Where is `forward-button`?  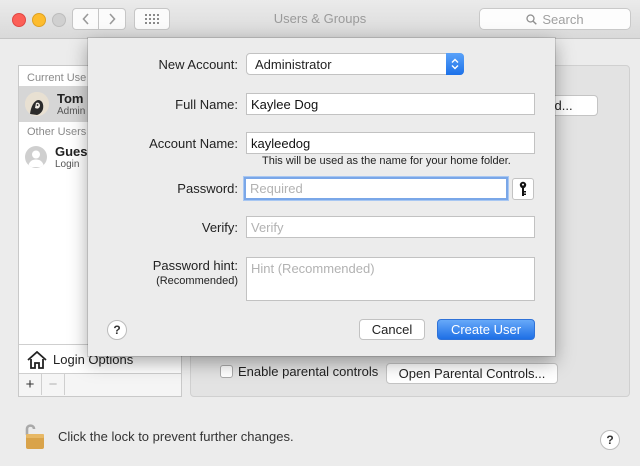
forward-button is located at coordinates (112, 19).